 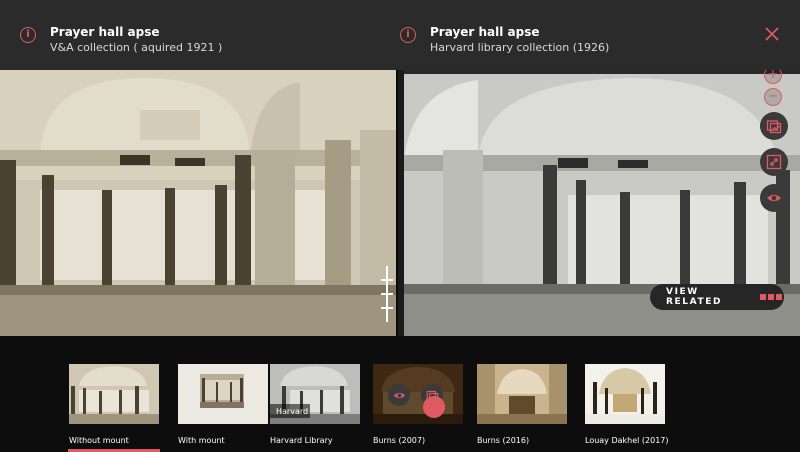 I want to click on thumbnail-overlay-label: Harvard, so click(x=292, y=411).